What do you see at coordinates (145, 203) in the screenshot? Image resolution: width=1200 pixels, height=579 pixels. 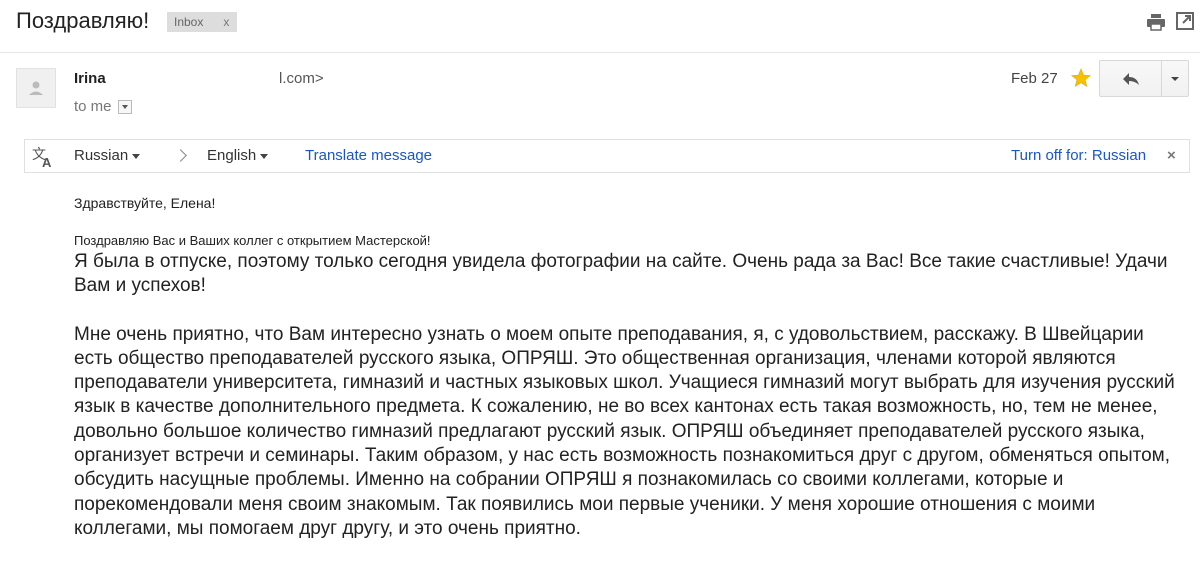 I see `greeting-line: Здравствуйте, Елена!` at bounding box center [145, 203].